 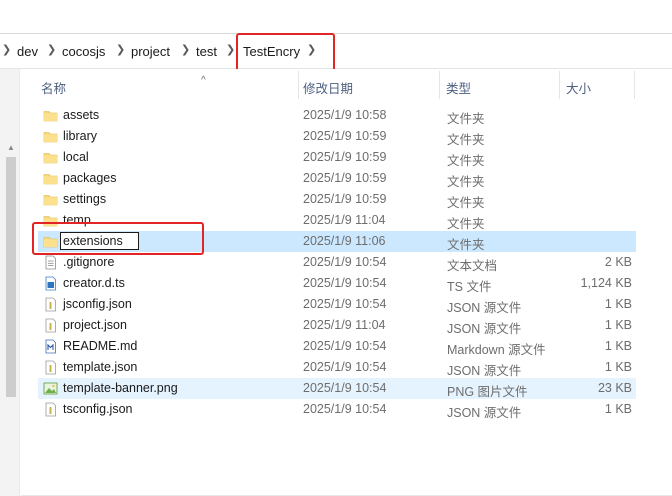 I want to click on markdown-file-icon, so click(x=50, y=346).